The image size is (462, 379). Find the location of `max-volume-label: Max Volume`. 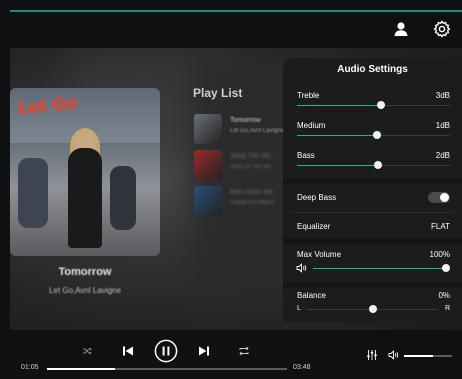

max-volume-label: Max Volume is located at coordinates (319, 254).